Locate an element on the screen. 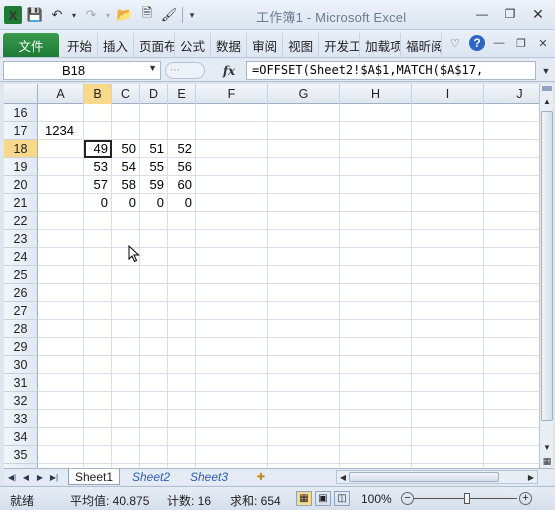  vertical-scrollbar: ▲ ▼ ▦ is located at coordinates (546, 276).